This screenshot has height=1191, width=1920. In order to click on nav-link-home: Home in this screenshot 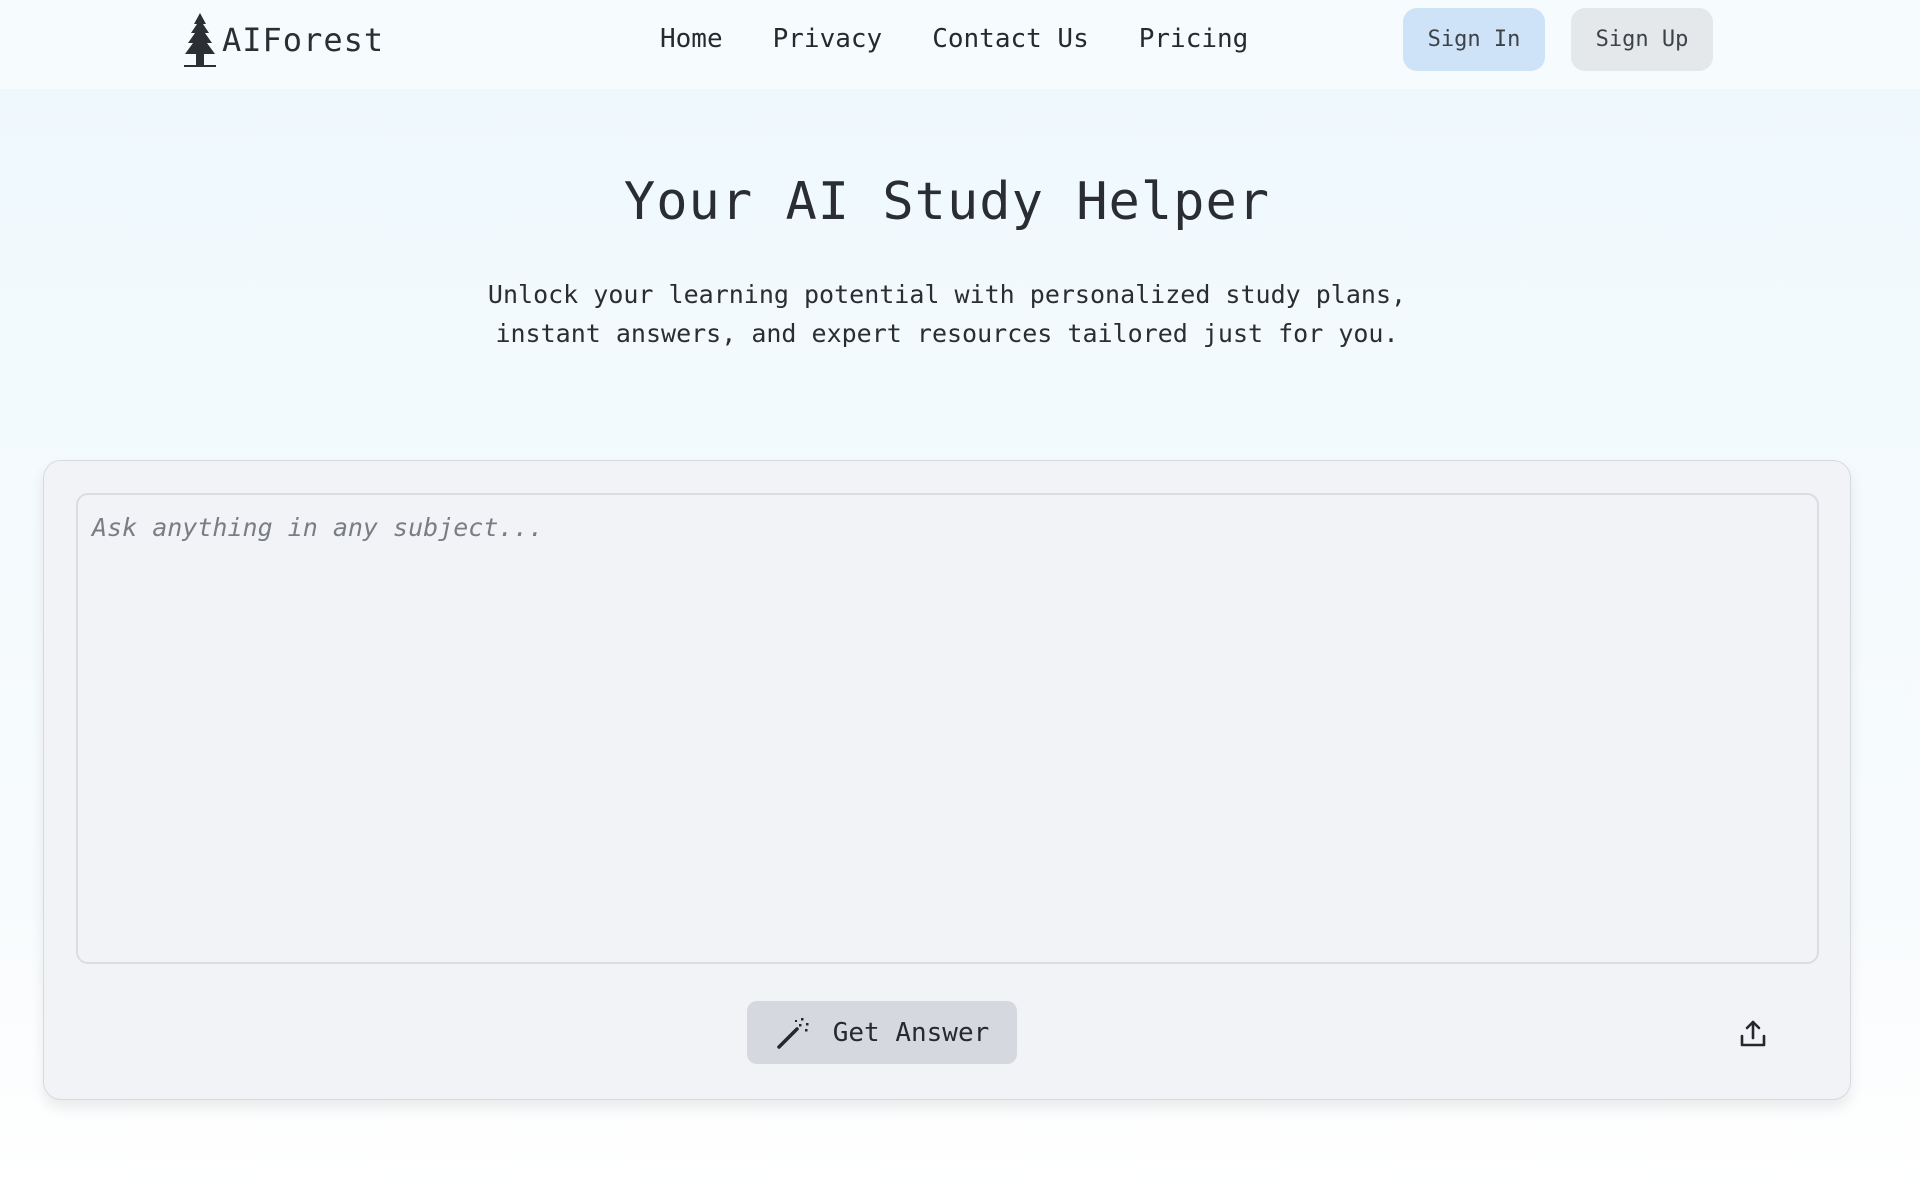, I will do `click(691, 39)`.